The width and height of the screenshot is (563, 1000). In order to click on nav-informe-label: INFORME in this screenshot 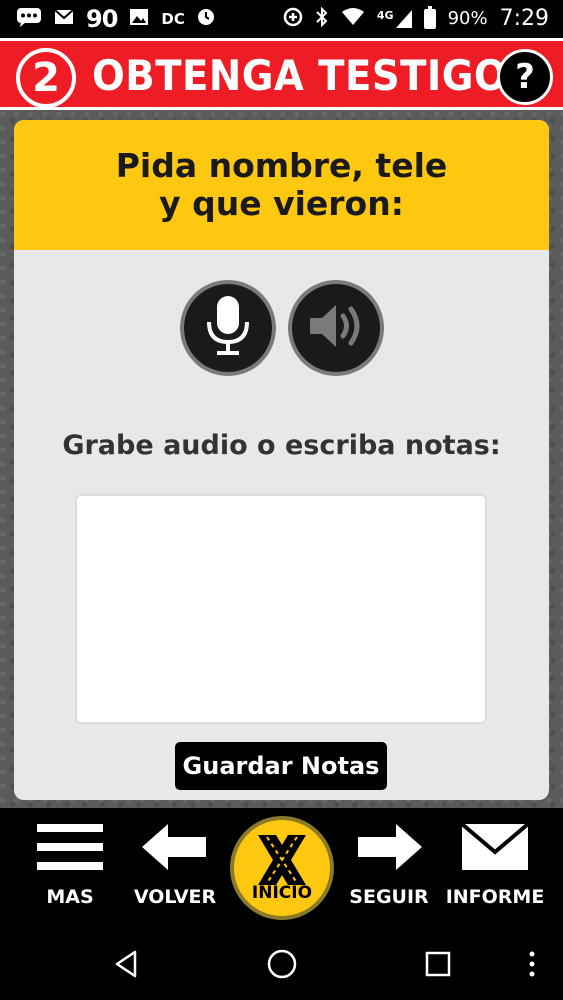, I will do `click(495, 897)`.